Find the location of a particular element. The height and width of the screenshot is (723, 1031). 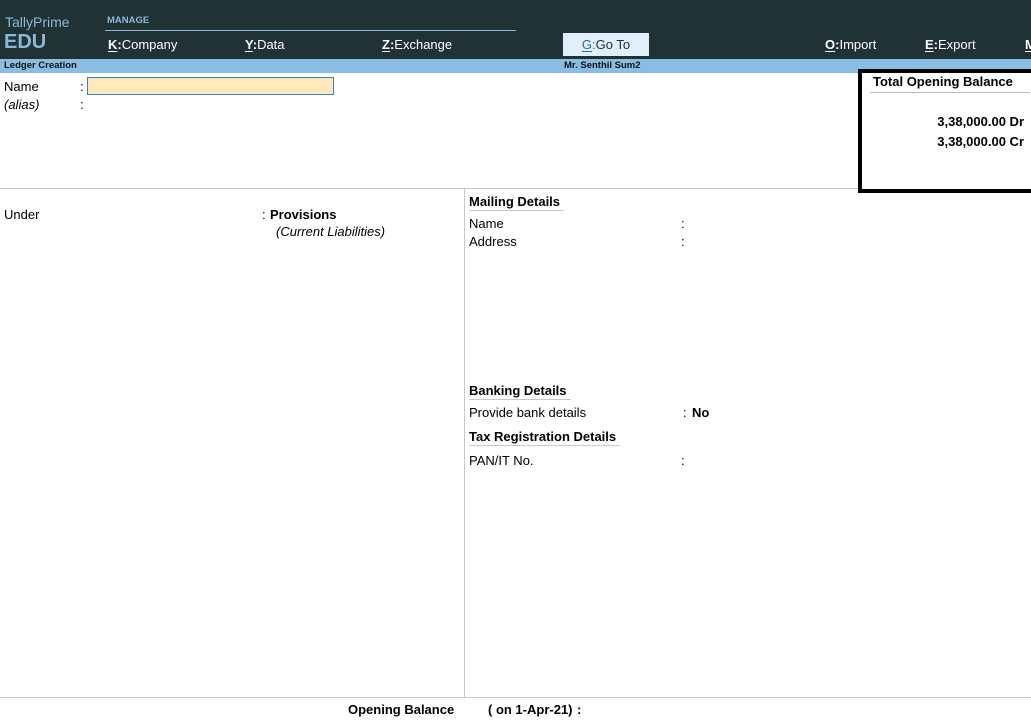

menu-exchange: Z:Exchange is located at coordinates (417, 44).